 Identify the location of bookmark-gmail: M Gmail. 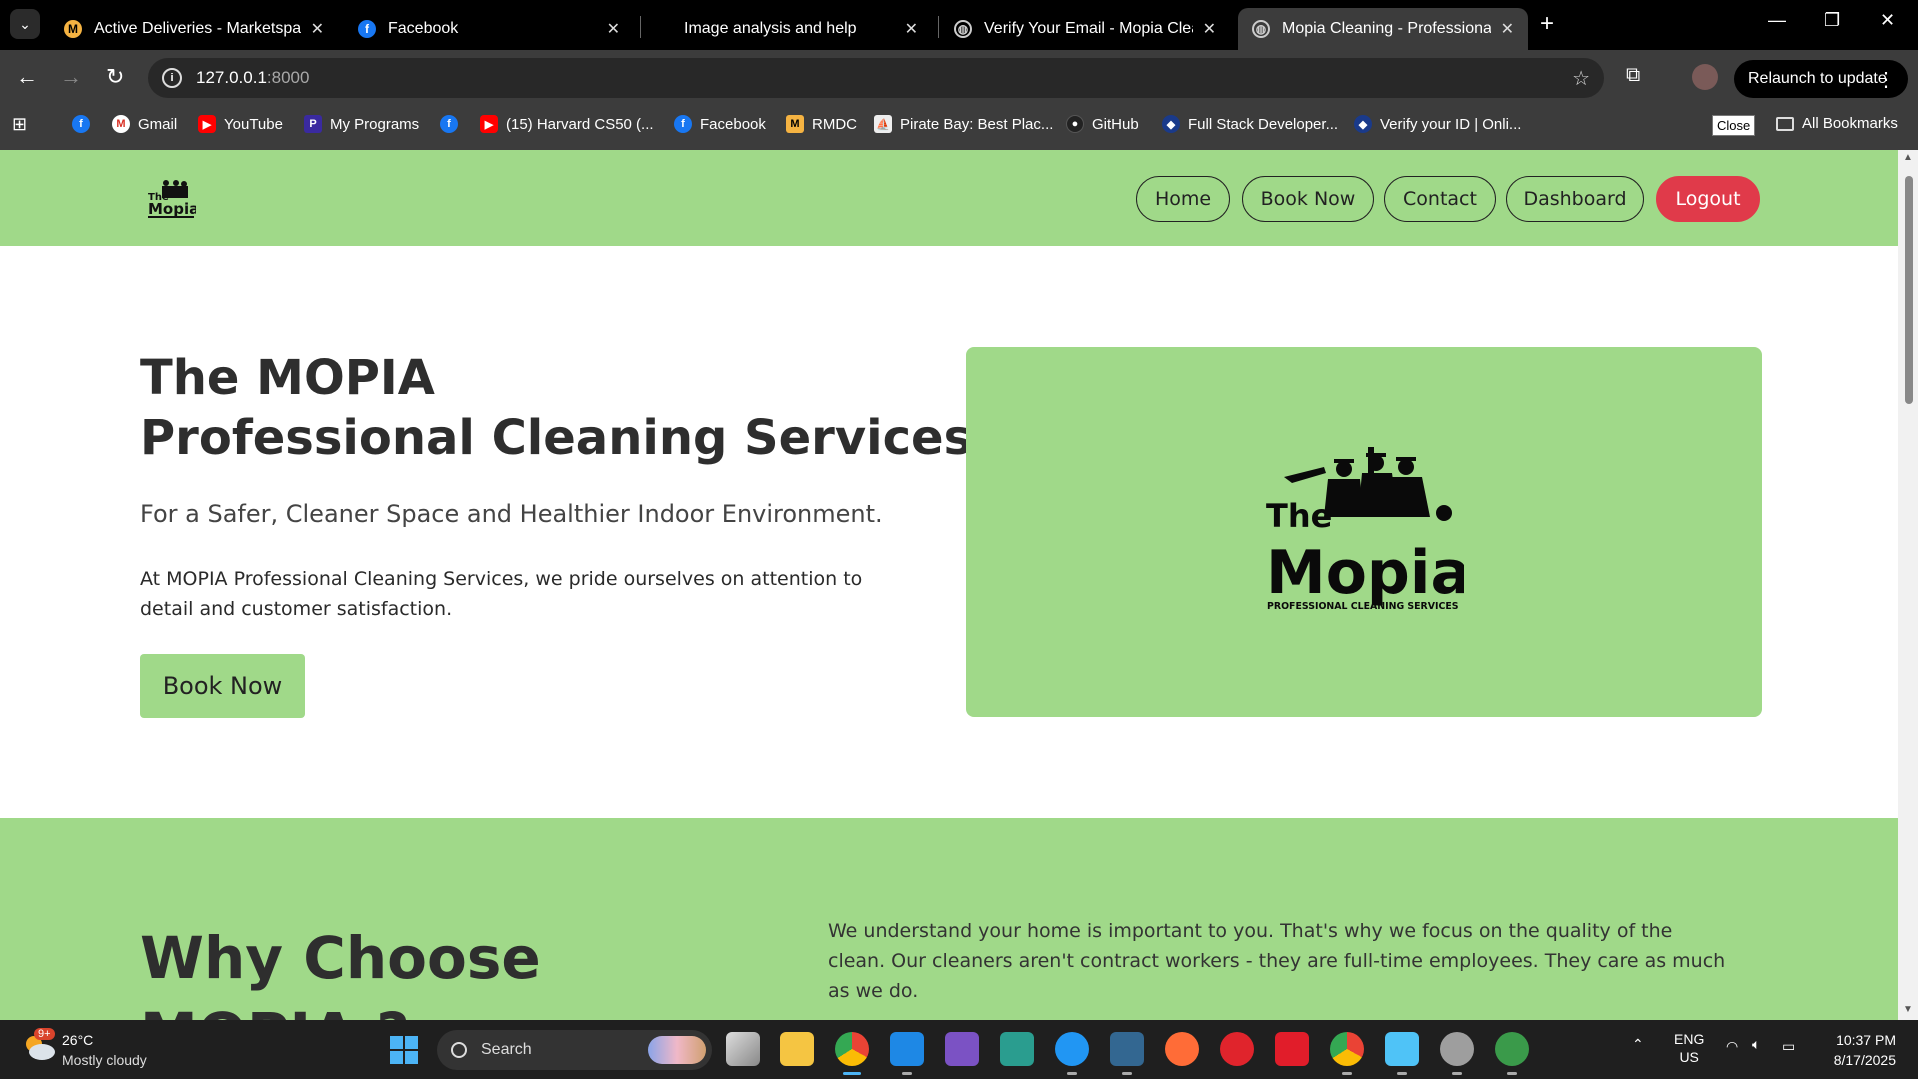
(144, 124).